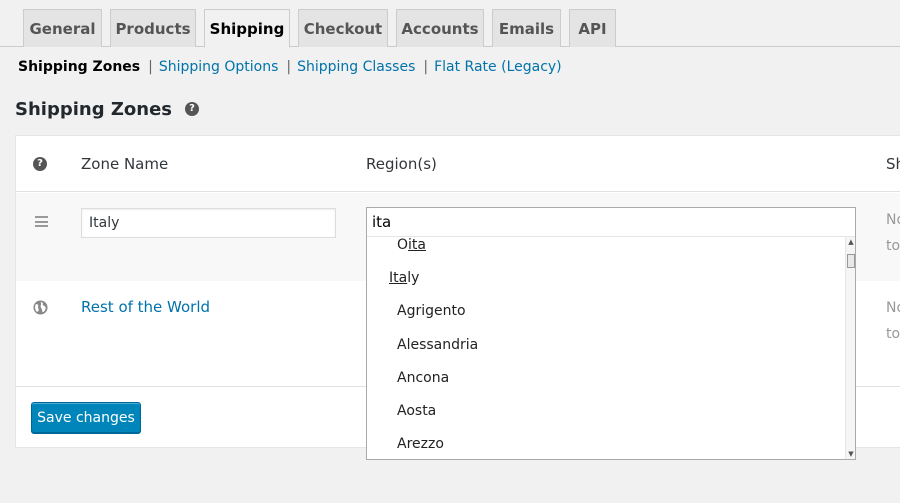 The image size is (900, 503). I want to click on region-option: Italy, so click(404, 278).